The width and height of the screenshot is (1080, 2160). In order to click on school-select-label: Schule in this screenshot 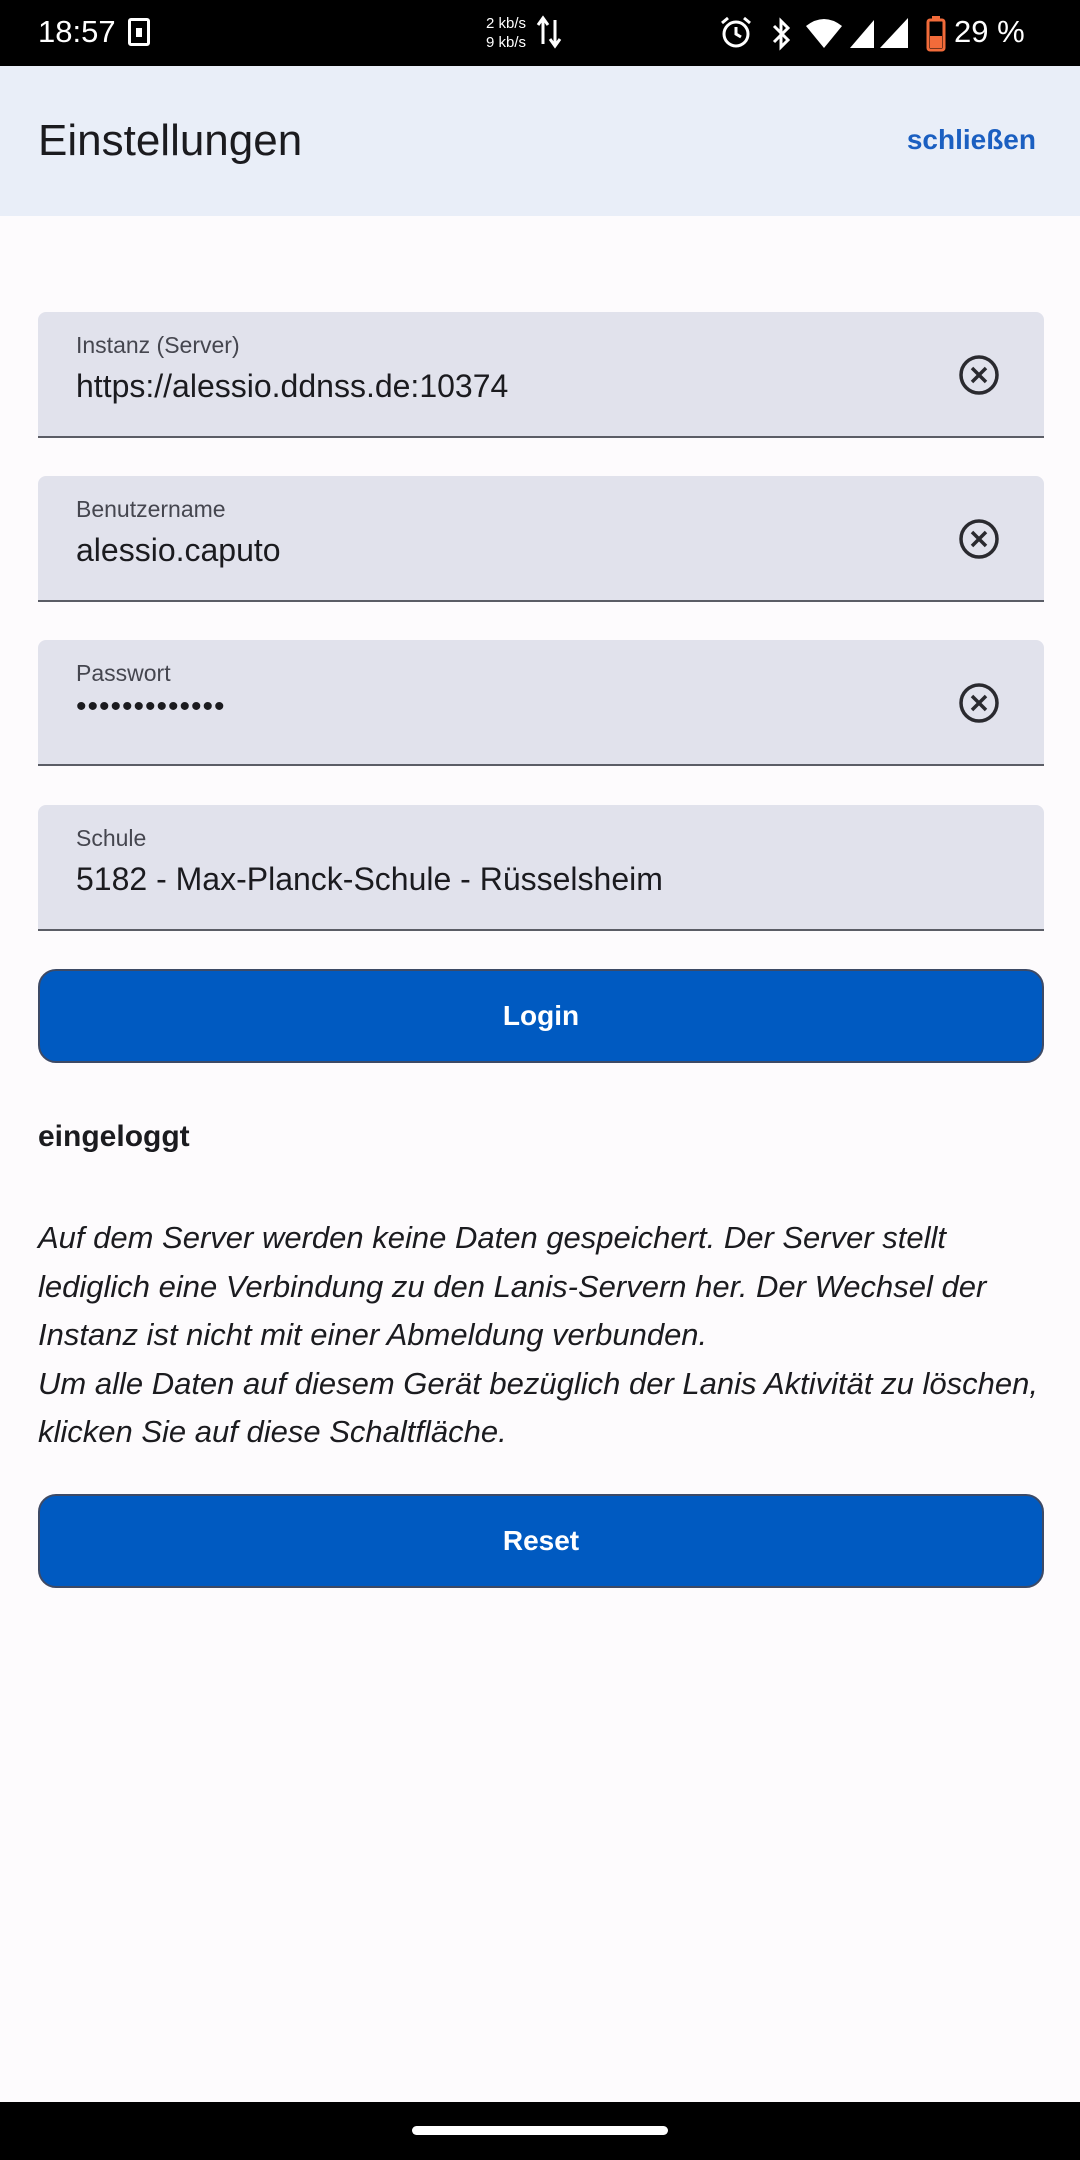, I will do `click(111, 838)`.